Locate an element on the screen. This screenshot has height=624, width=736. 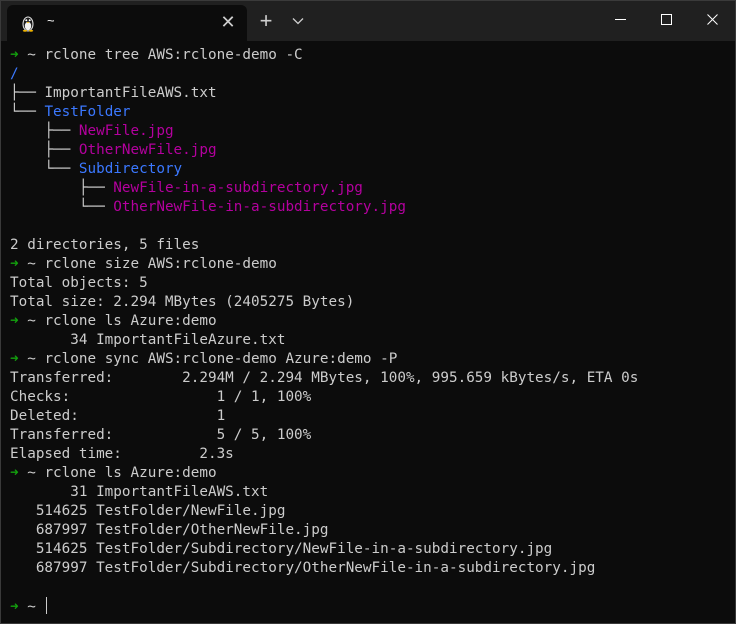
close-tab-icon: ✕ is located at coordinates (228, 22).